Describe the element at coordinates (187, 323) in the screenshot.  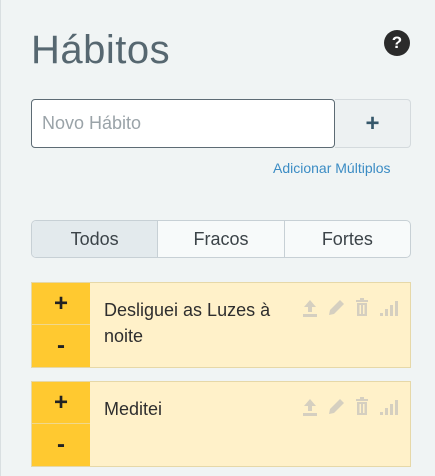
I see `habit-text: Desliguei as Luzes à noite` at that location.